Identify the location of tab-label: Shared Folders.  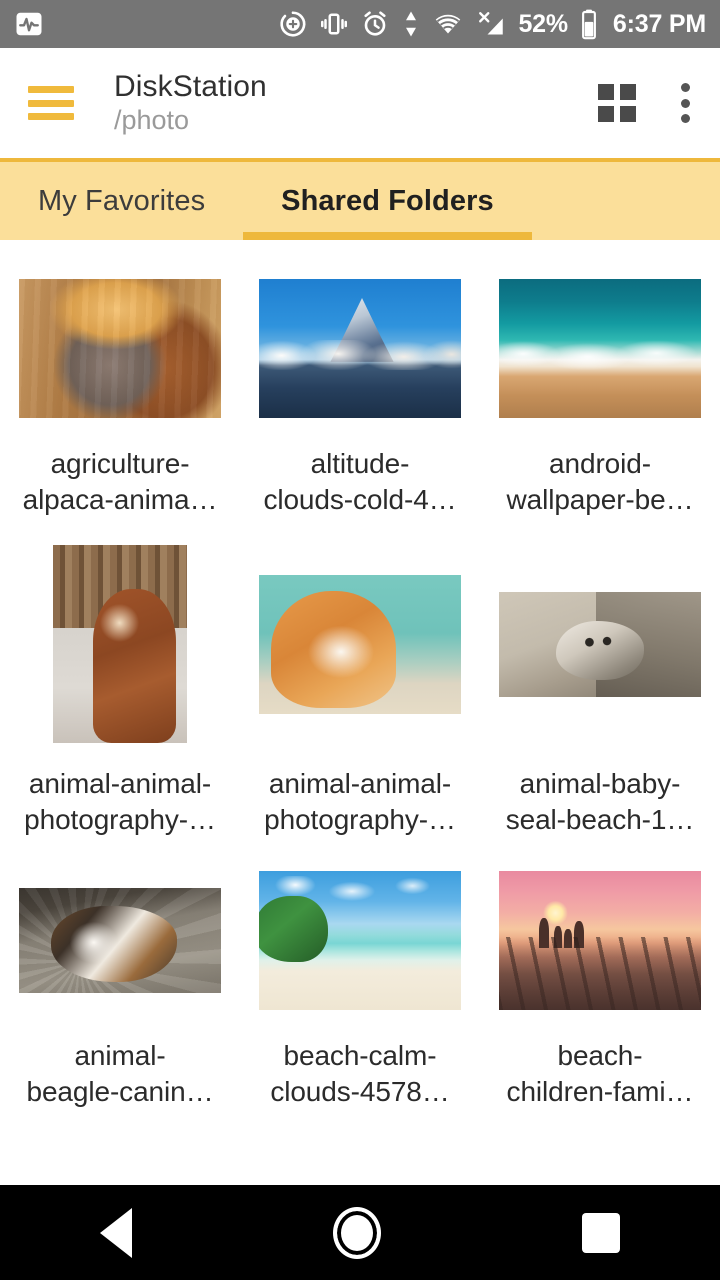
(387, 200).